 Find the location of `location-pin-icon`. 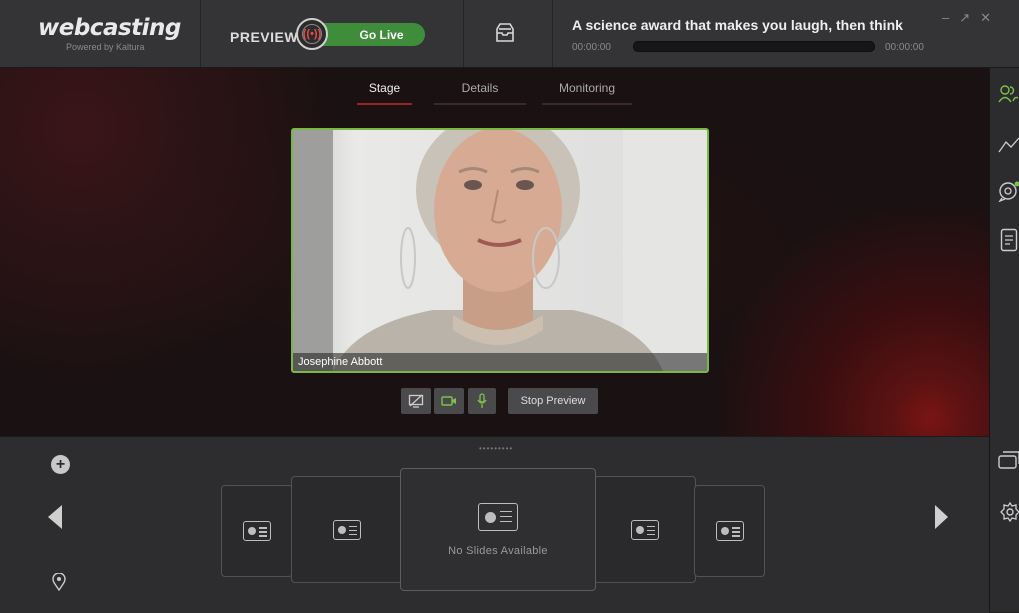

location-pin-icon is located at coordinates (59, 582).